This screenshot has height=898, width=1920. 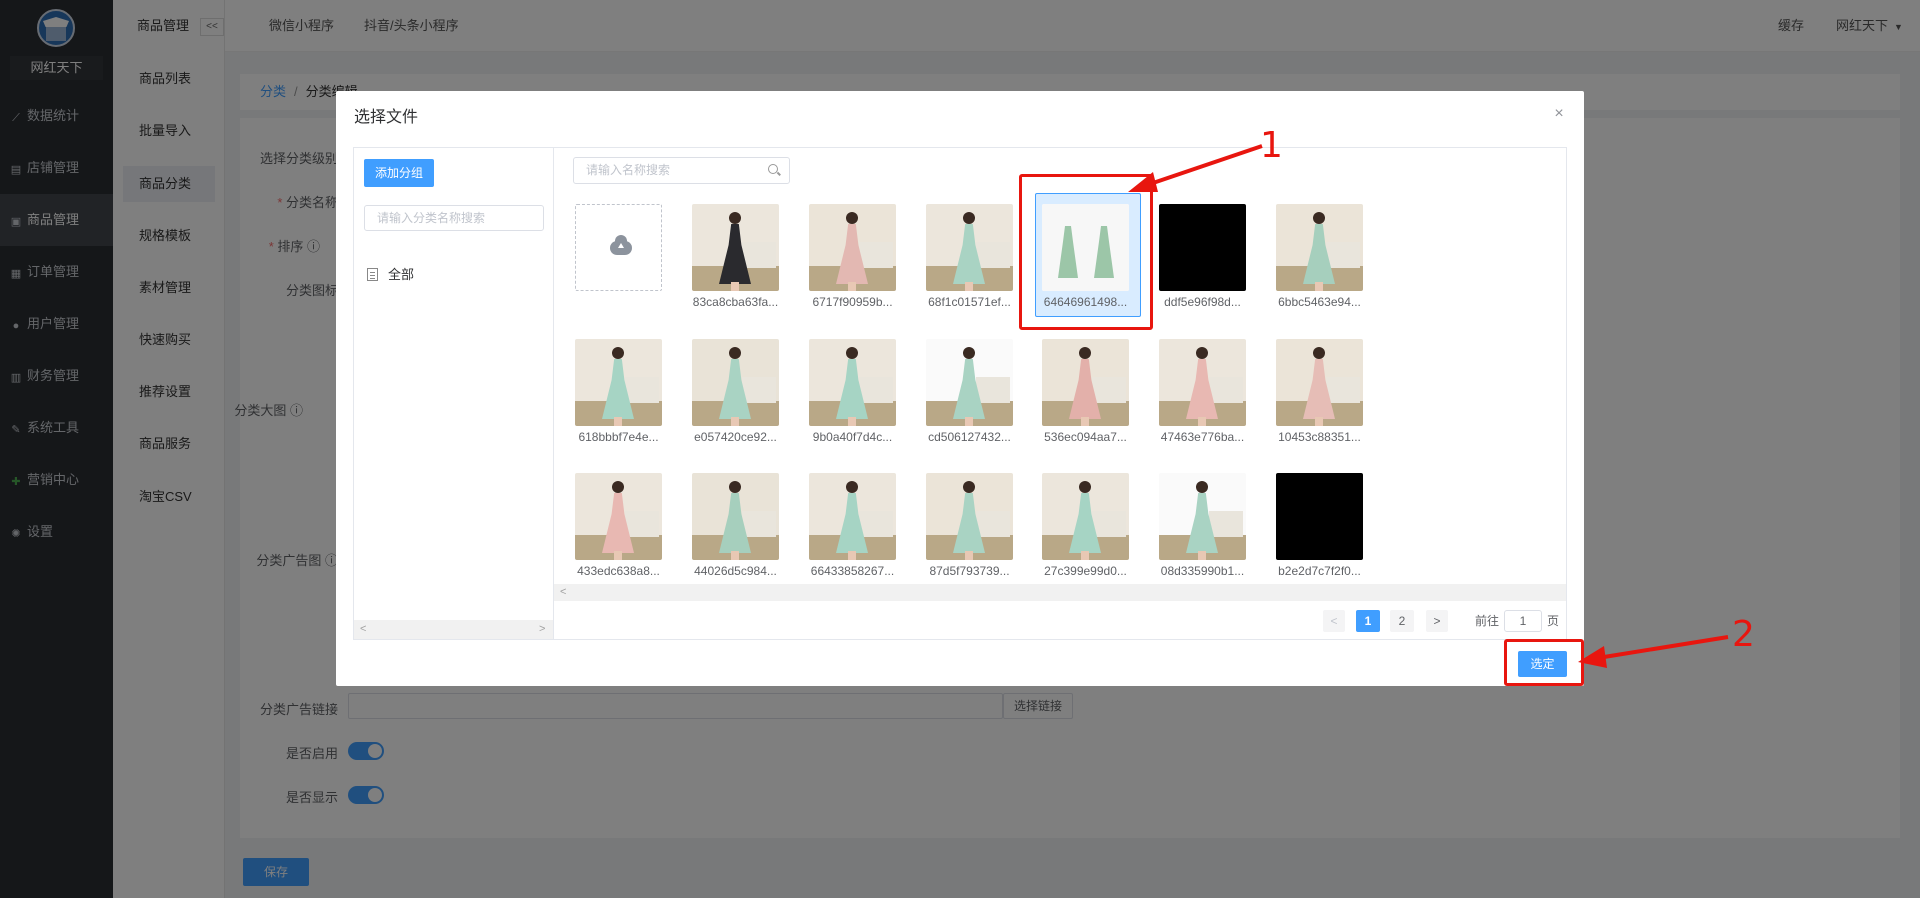 I want to click on annotation-number-1: 1, so click(x=1271, y=145).